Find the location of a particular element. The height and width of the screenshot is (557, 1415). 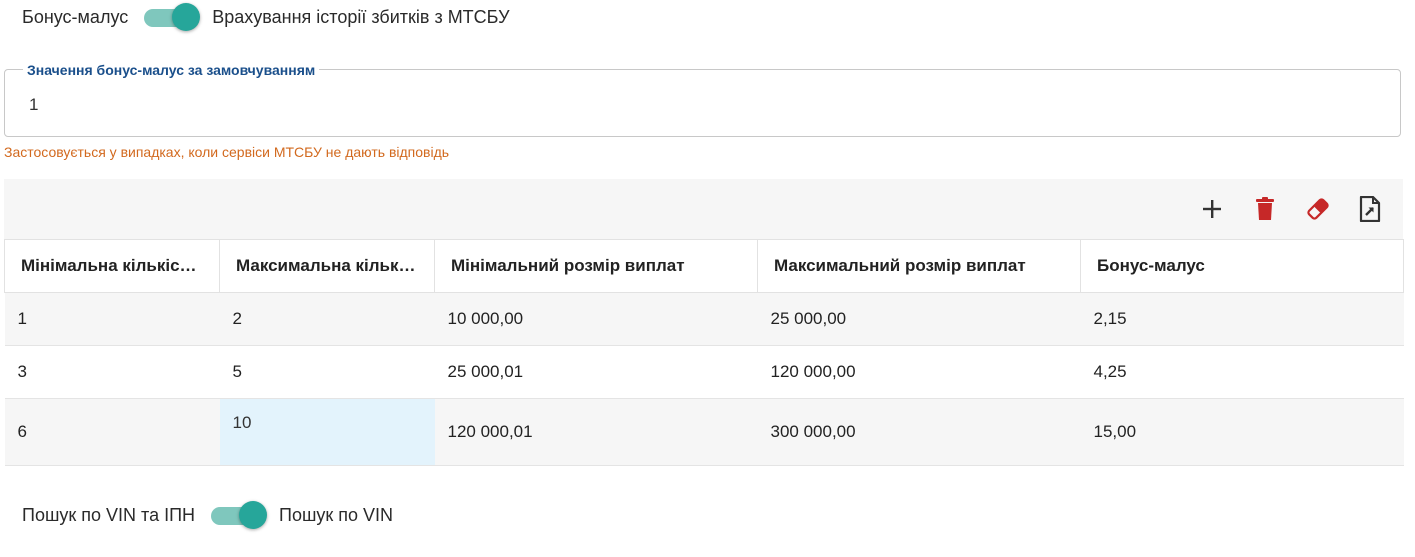

bonus-malus-switch is located at coordinates (172, 17).